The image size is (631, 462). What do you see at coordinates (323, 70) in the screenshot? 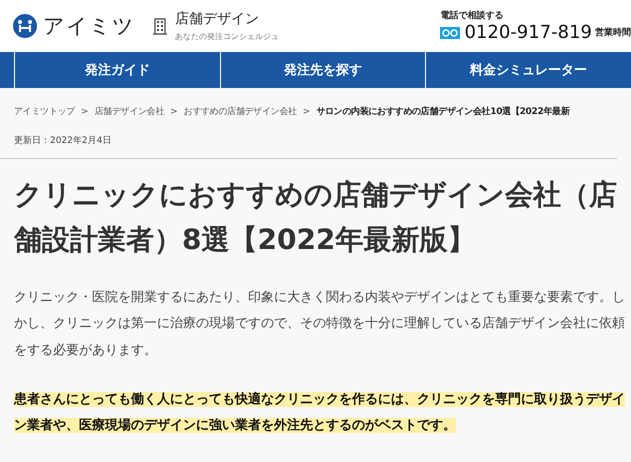
I see `nav-tab: 発注先を探す` at bounding box center [323, 70].